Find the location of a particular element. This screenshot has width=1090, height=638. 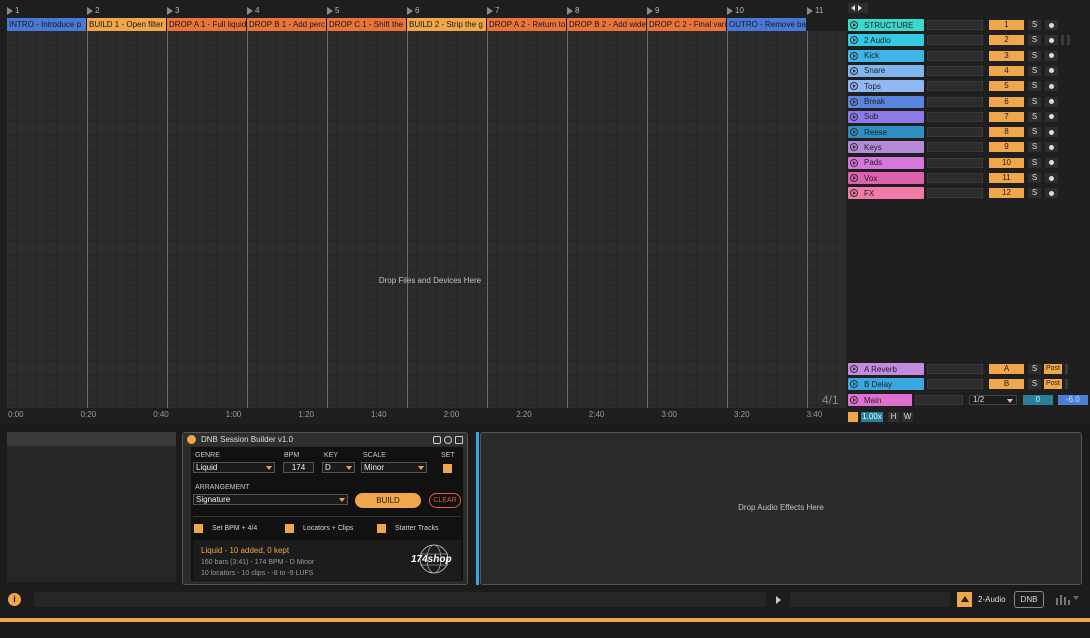

track-name-button: Keys is located at coordinates (886, 147).